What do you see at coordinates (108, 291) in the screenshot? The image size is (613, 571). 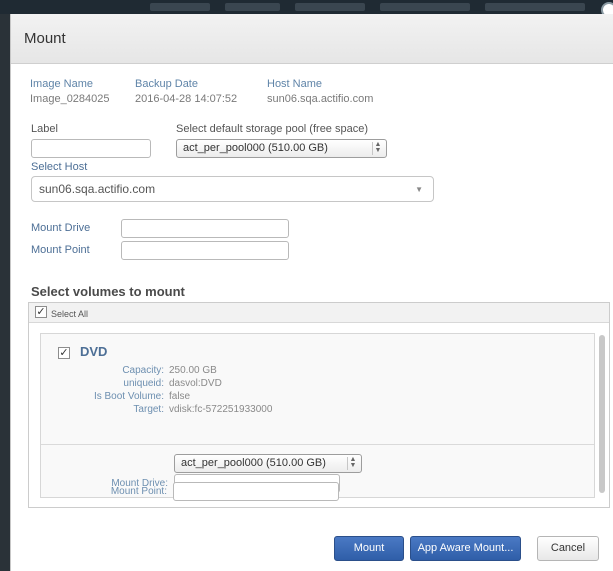 I see `volumes-section-title: Select volumes to mount` at bounding box center [108, 291].